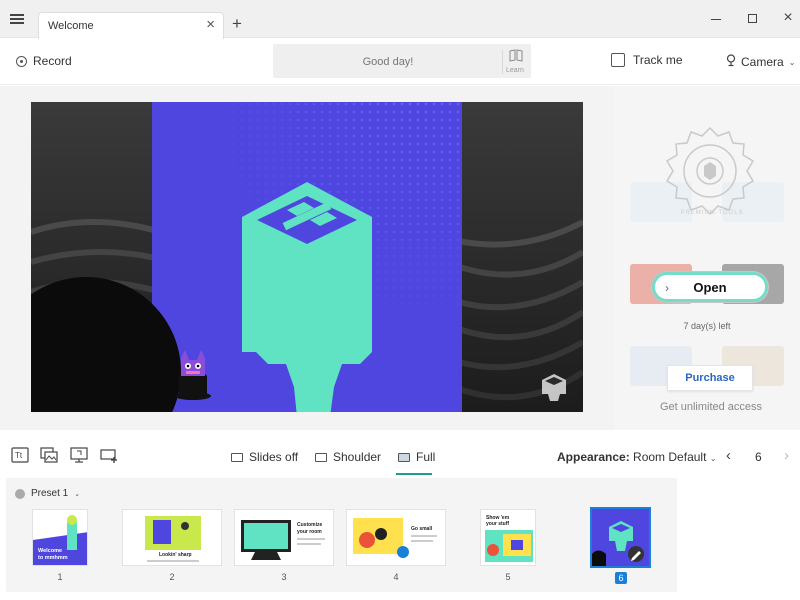  I want to click on side-tabs, so click(707, 101).